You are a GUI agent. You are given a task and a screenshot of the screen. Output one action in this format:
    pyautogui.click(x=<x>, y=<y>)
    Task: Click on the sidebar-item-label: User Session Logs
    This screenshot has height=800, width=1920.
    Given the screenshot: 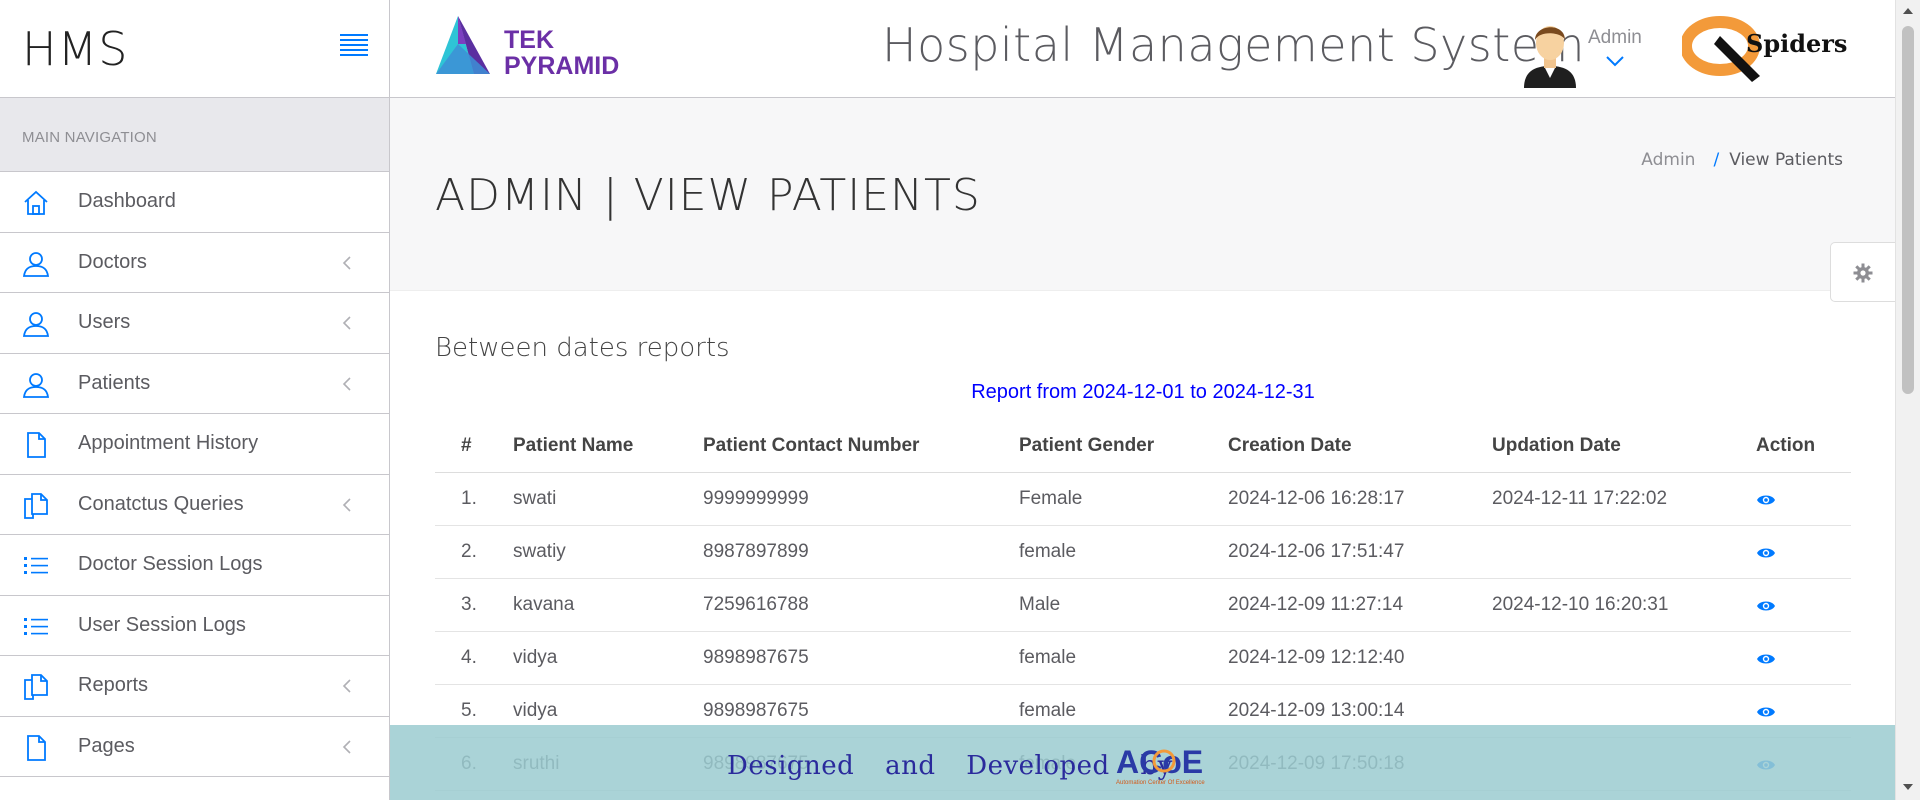 What is the action you would take?
    pyautogui.click(x=162, y=624)
    